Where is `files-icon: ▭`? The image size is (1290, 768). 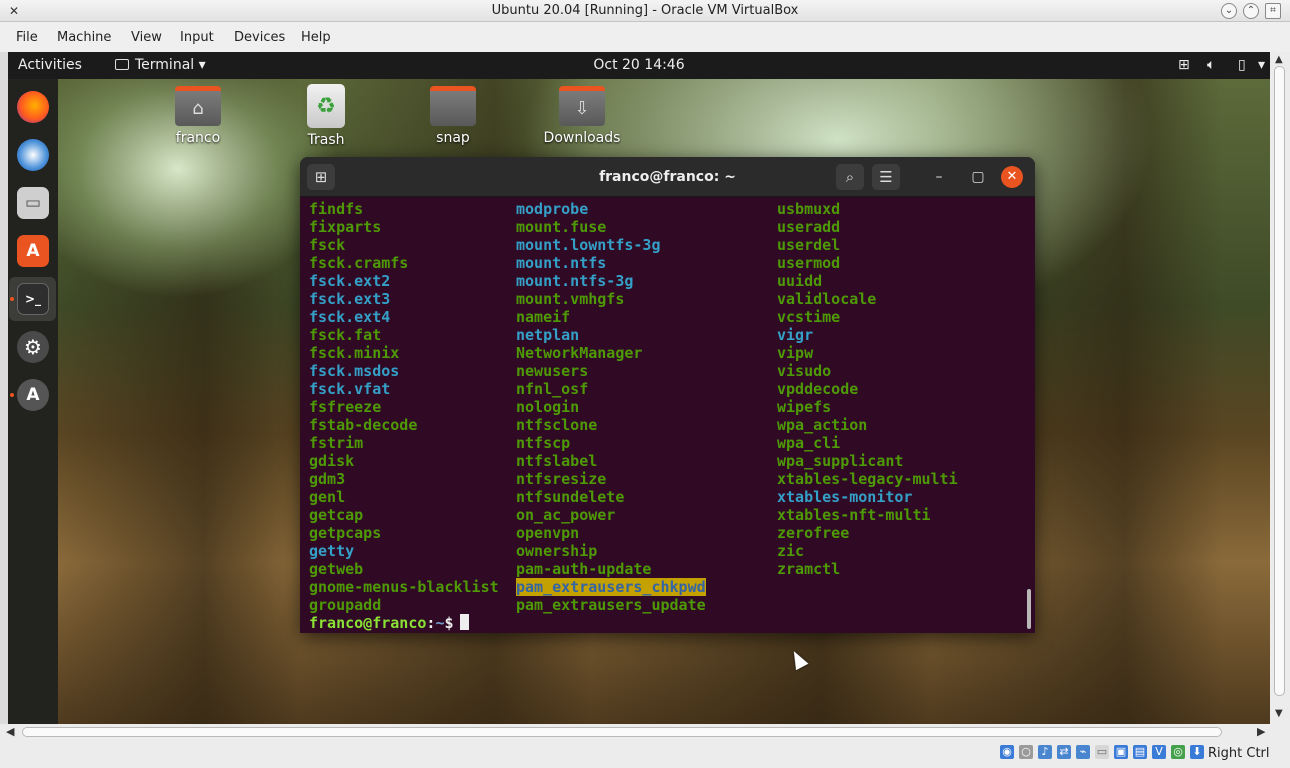
files-icon: ▭ is located at coordinates (33, 203).